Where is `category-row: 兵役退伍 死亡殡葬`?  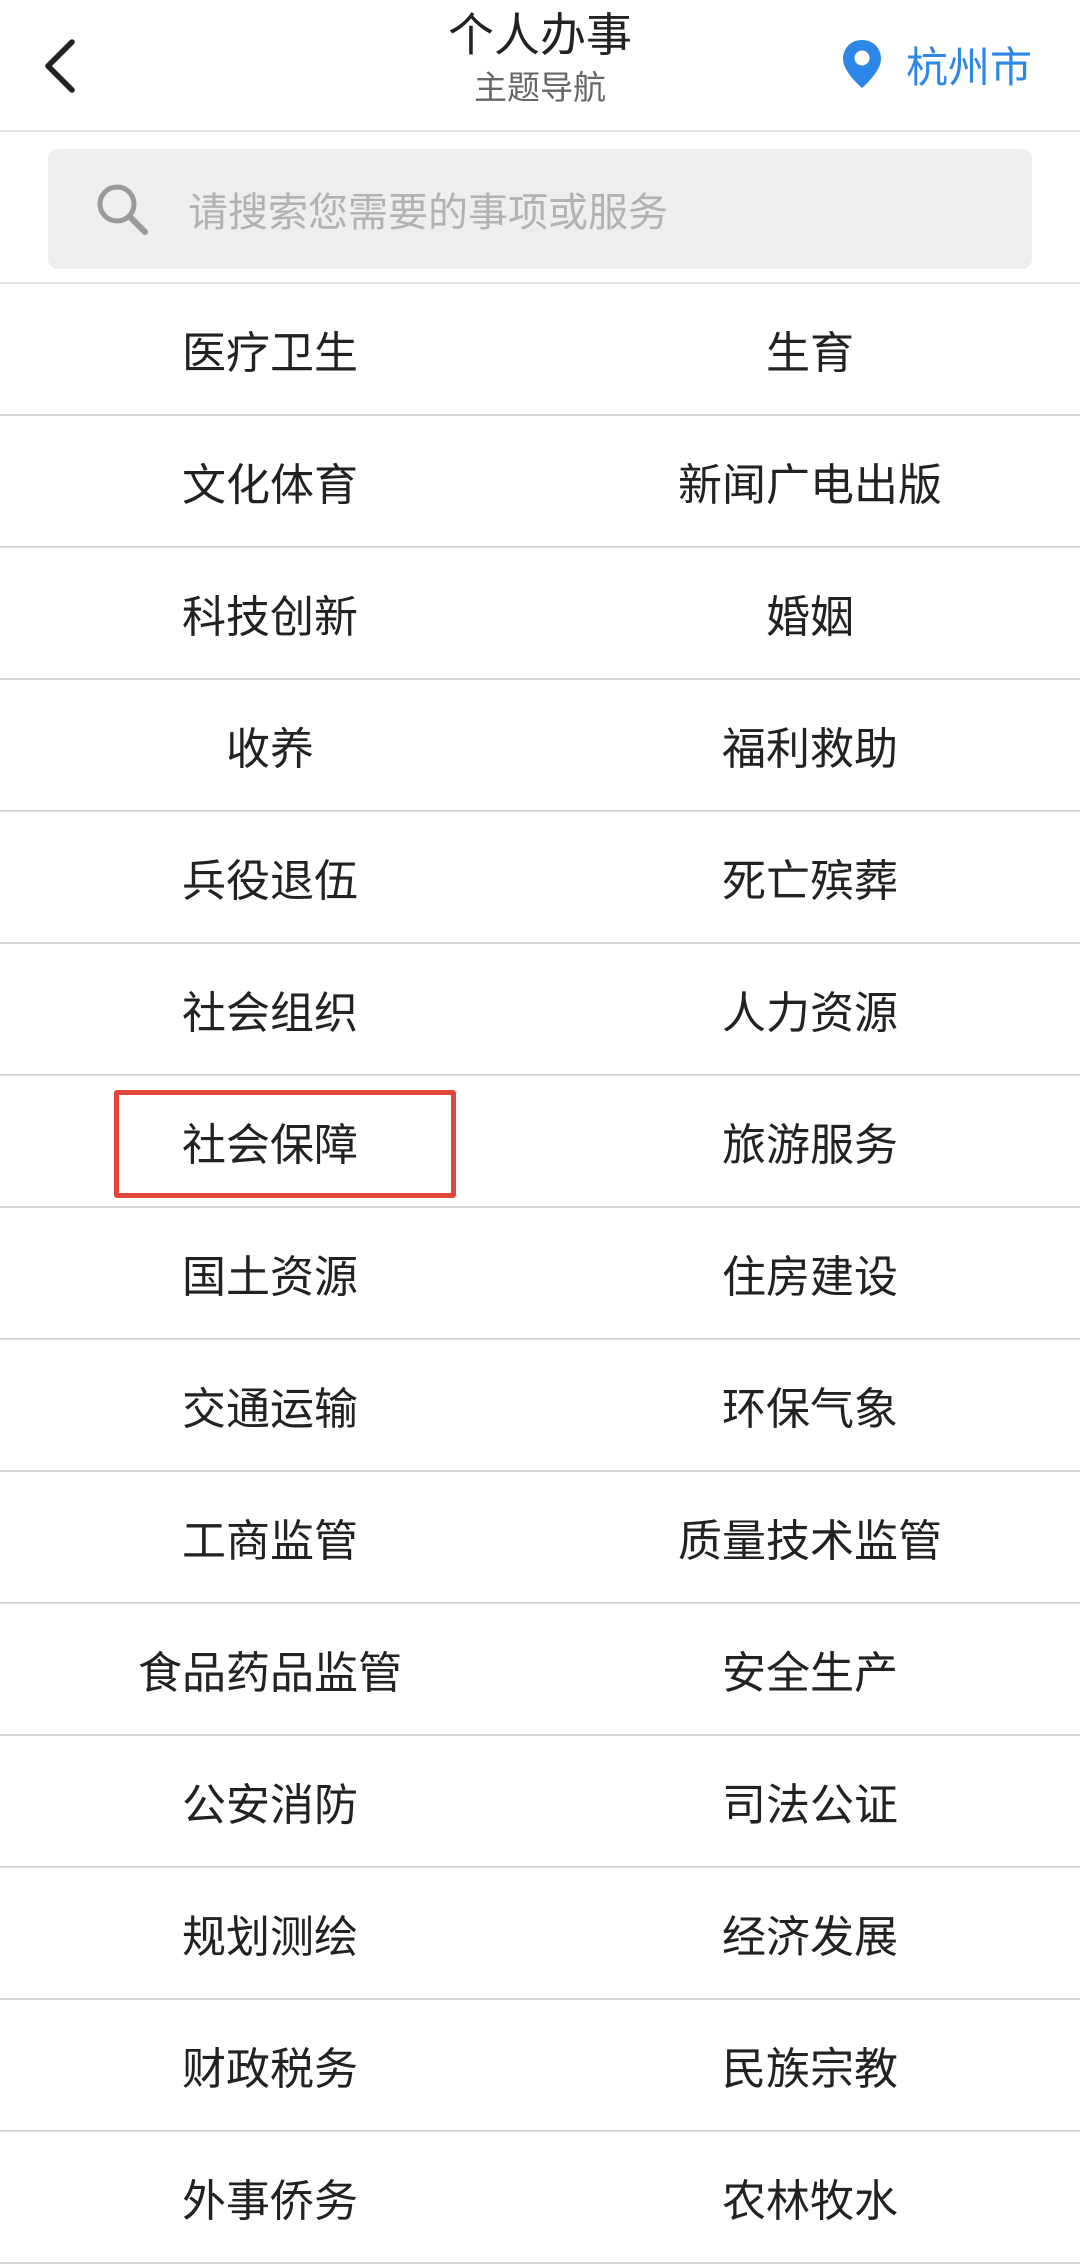
category-row: 兵役退伍 死亡殡葬 is located at coordinates (540, 878).